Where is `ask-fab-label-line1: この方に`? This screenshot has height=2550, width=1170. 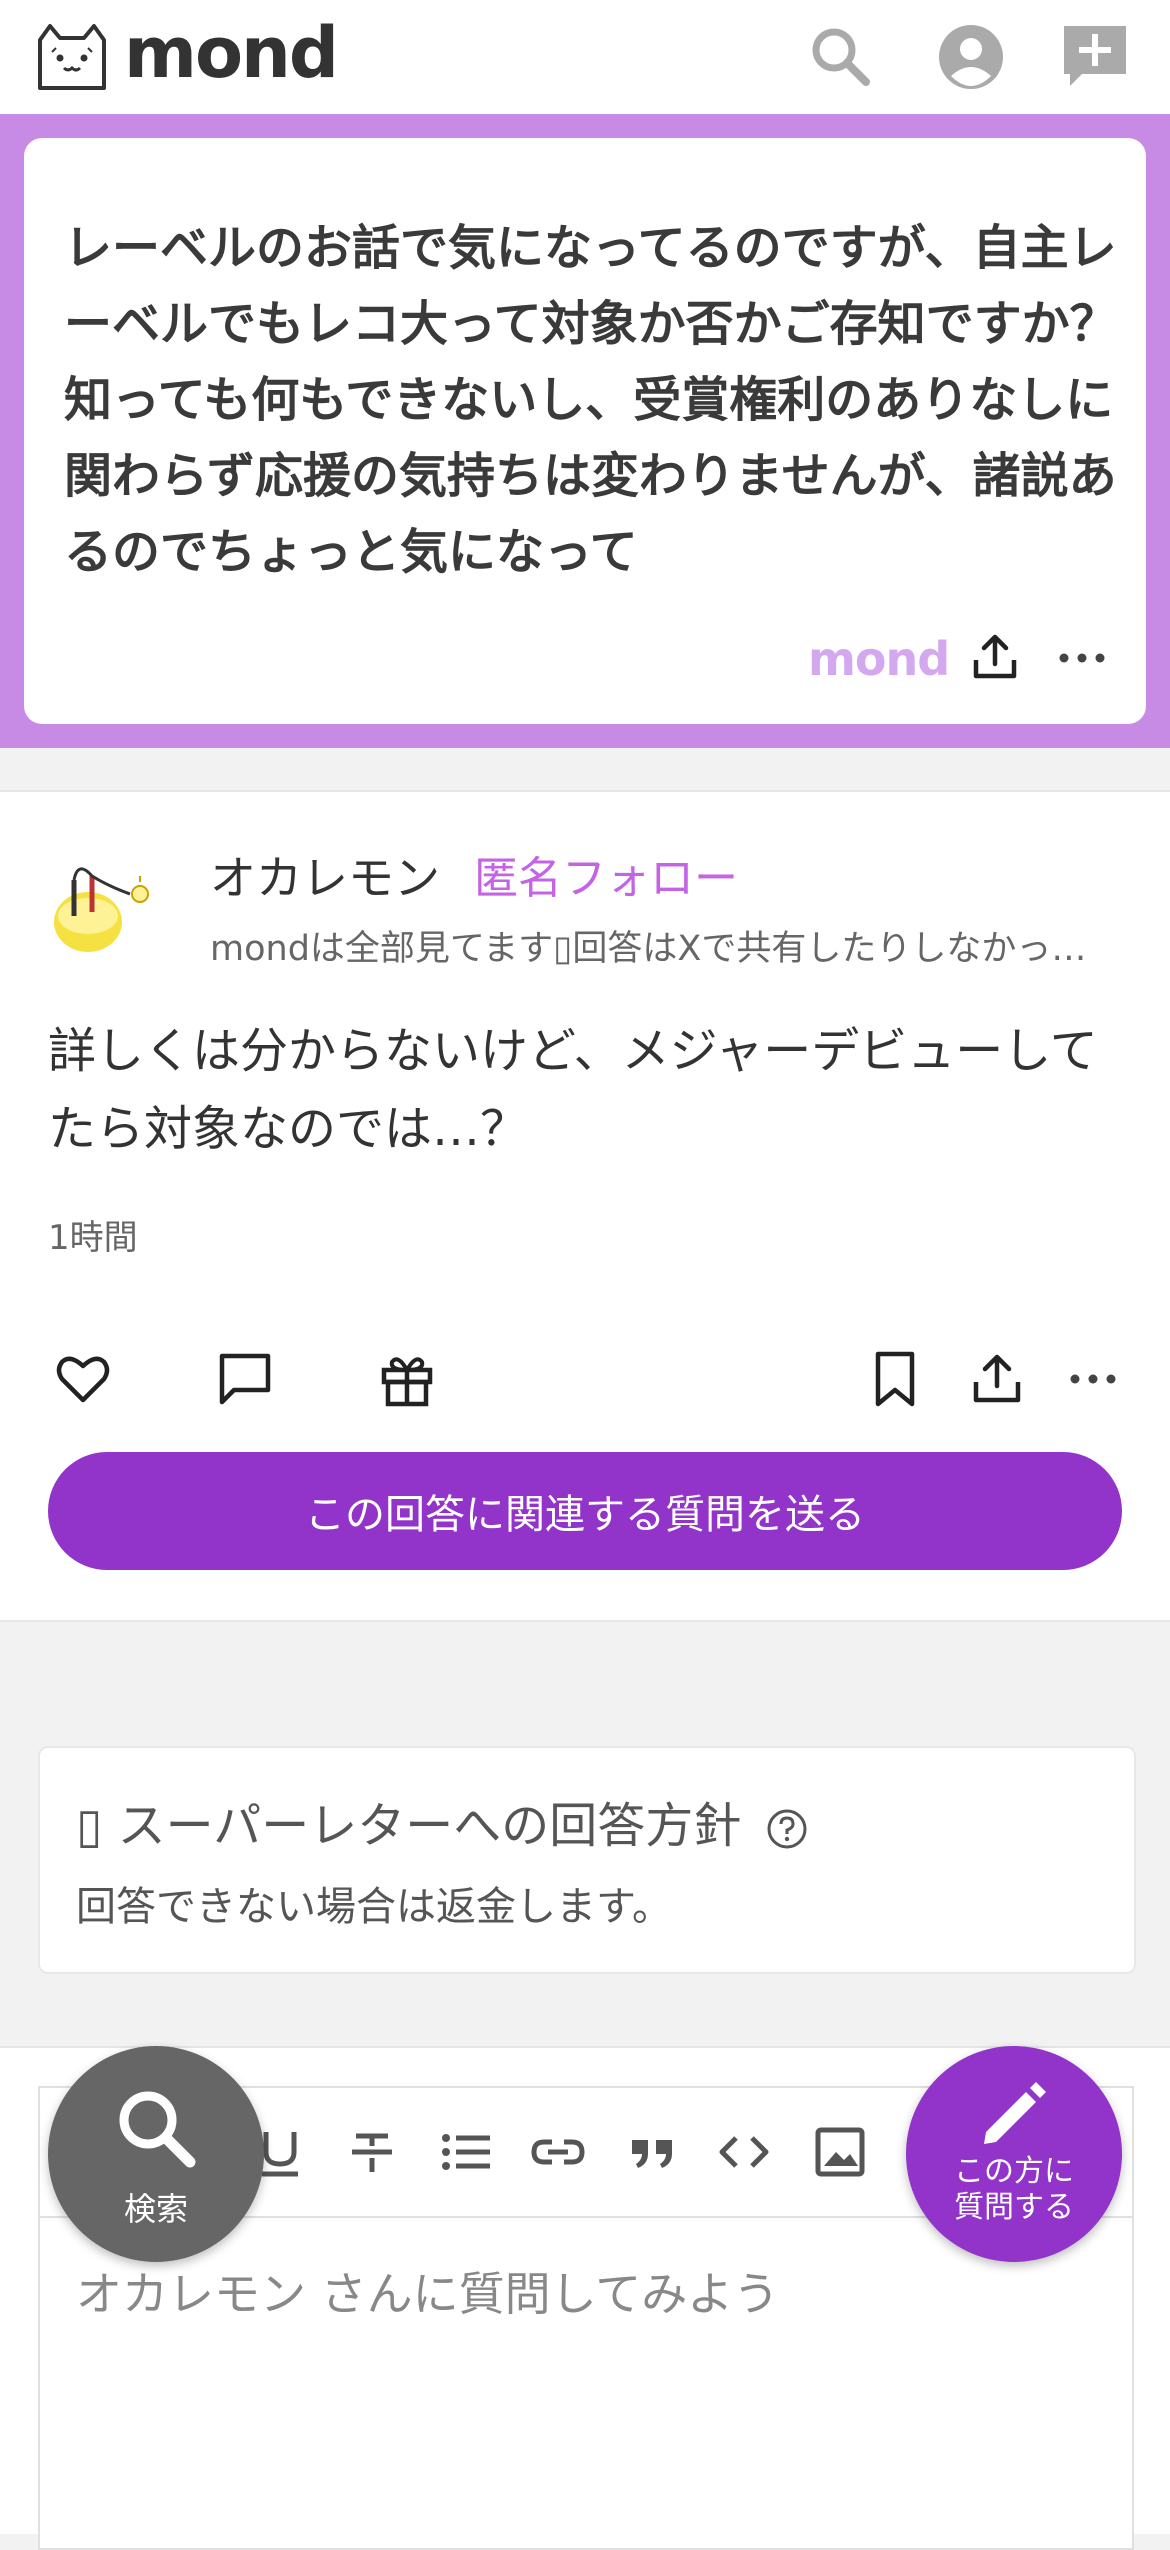 ask-fab-label-line1: この方に is located at coordinates (1014, 2171).